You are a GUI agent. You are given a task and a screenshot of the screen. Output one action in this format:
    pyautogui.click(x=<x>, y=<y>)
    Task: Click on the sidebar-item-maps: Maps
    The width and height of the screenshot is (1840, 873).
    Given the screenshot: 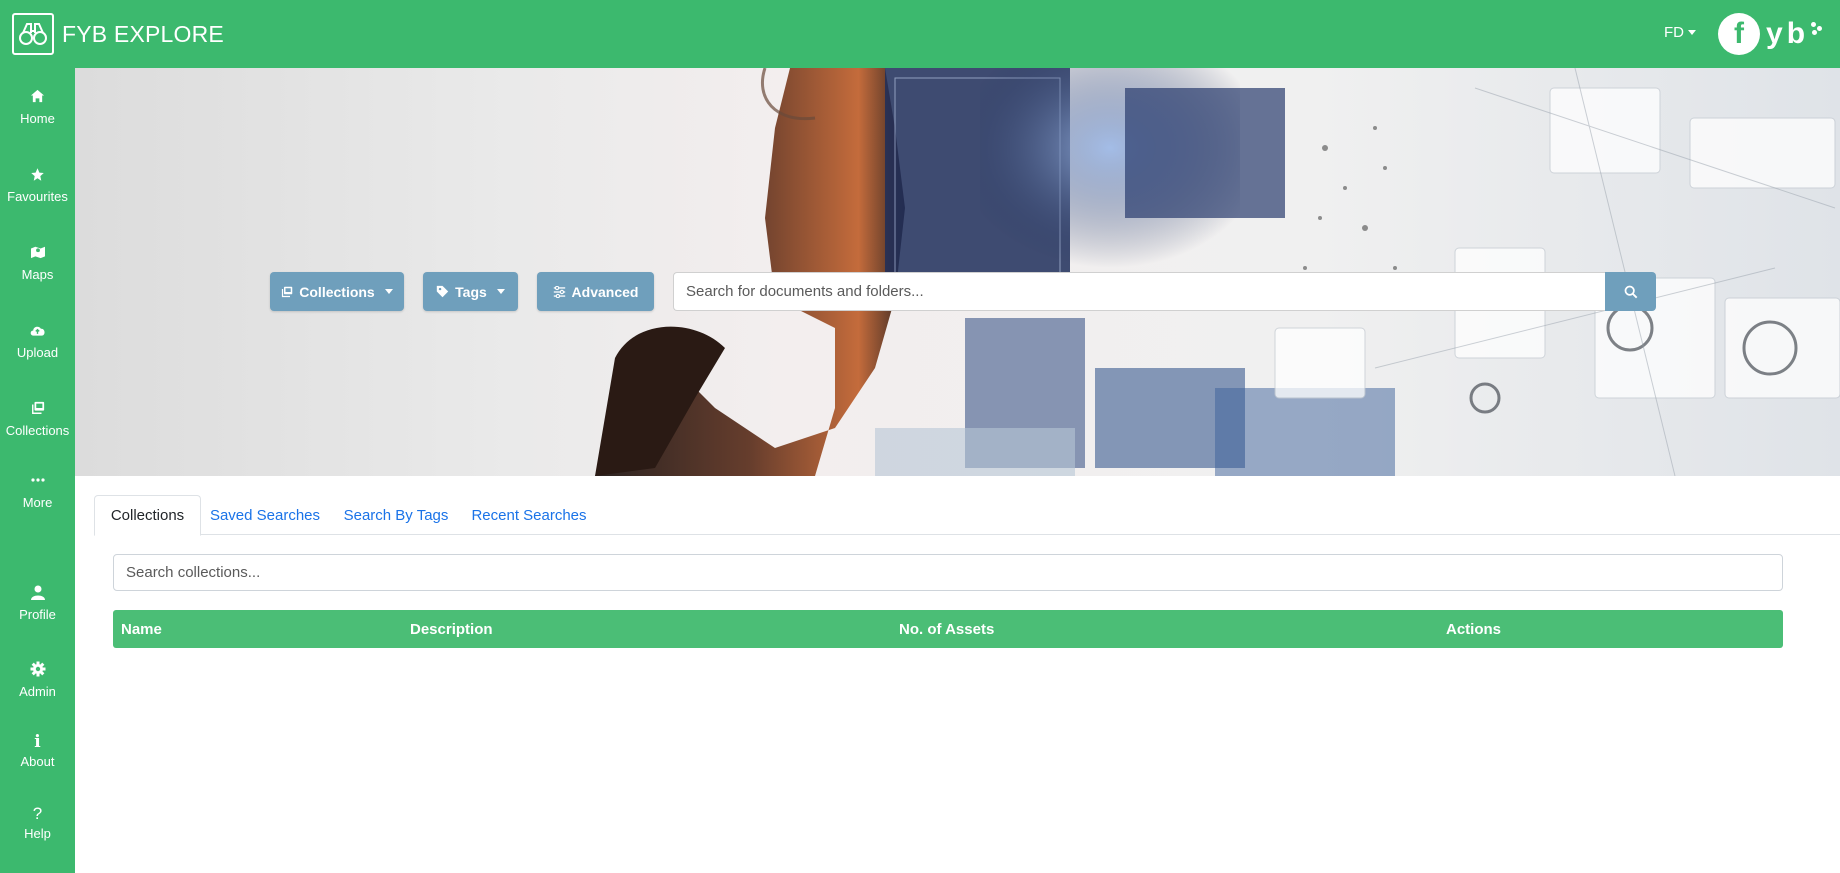 What is the action you would take?
    pyautogui.click(x=37, y=273)
    